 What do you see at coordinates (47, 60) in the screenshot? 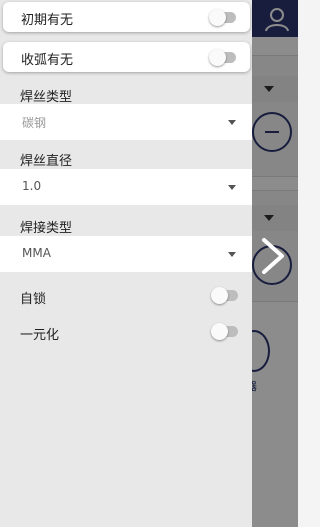
I see `toggle-label: 收弧有无` at bounding box center [47, 60].